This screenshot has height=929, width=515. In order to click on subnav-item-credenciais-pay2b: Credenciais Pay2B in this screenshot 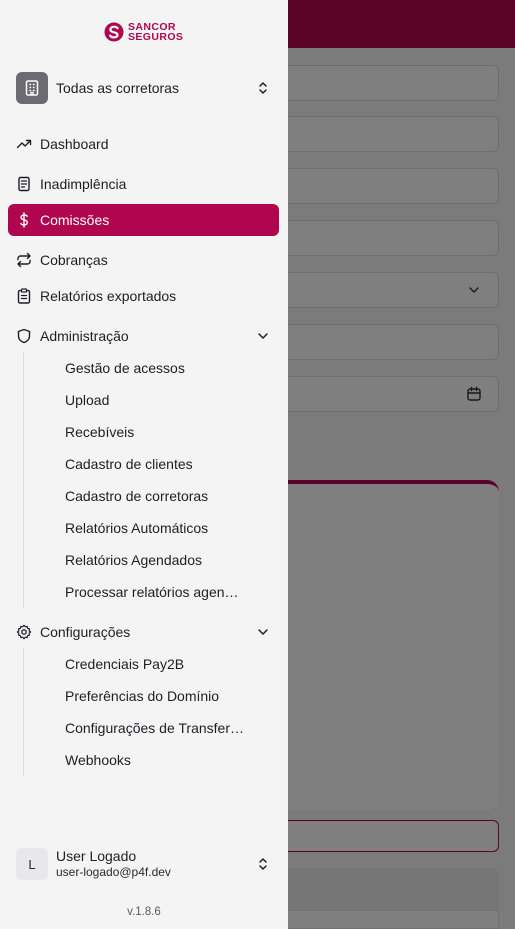, I will do `click(164, 664)`.